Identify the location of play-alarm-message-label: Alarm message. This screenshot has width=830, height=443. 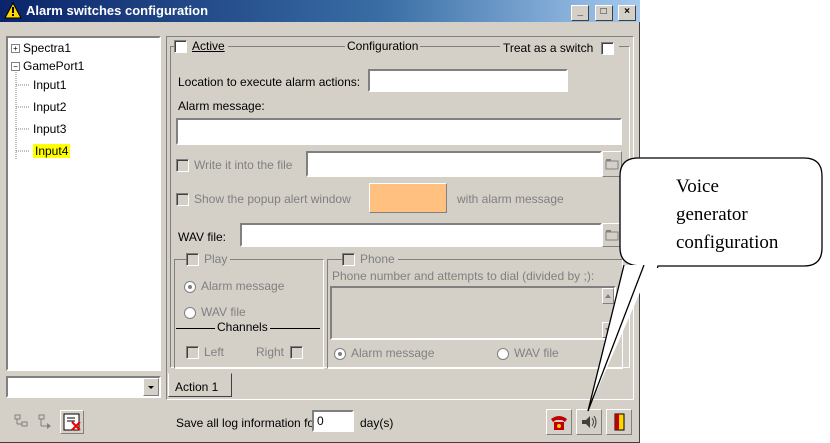
(243, 286).